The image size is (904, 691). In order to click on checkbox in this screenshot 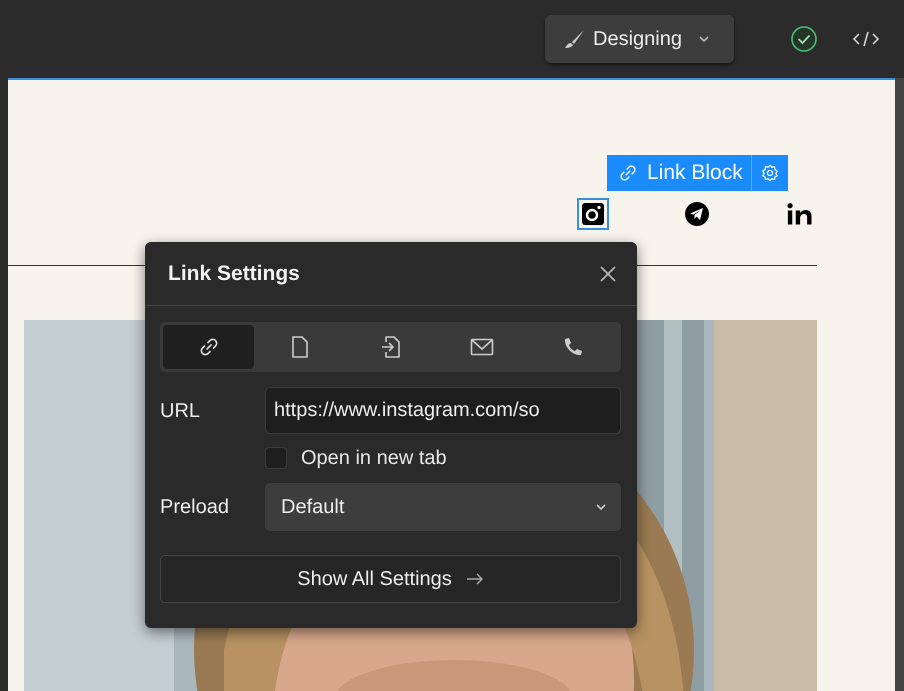, I will do `click(276, 458)`.